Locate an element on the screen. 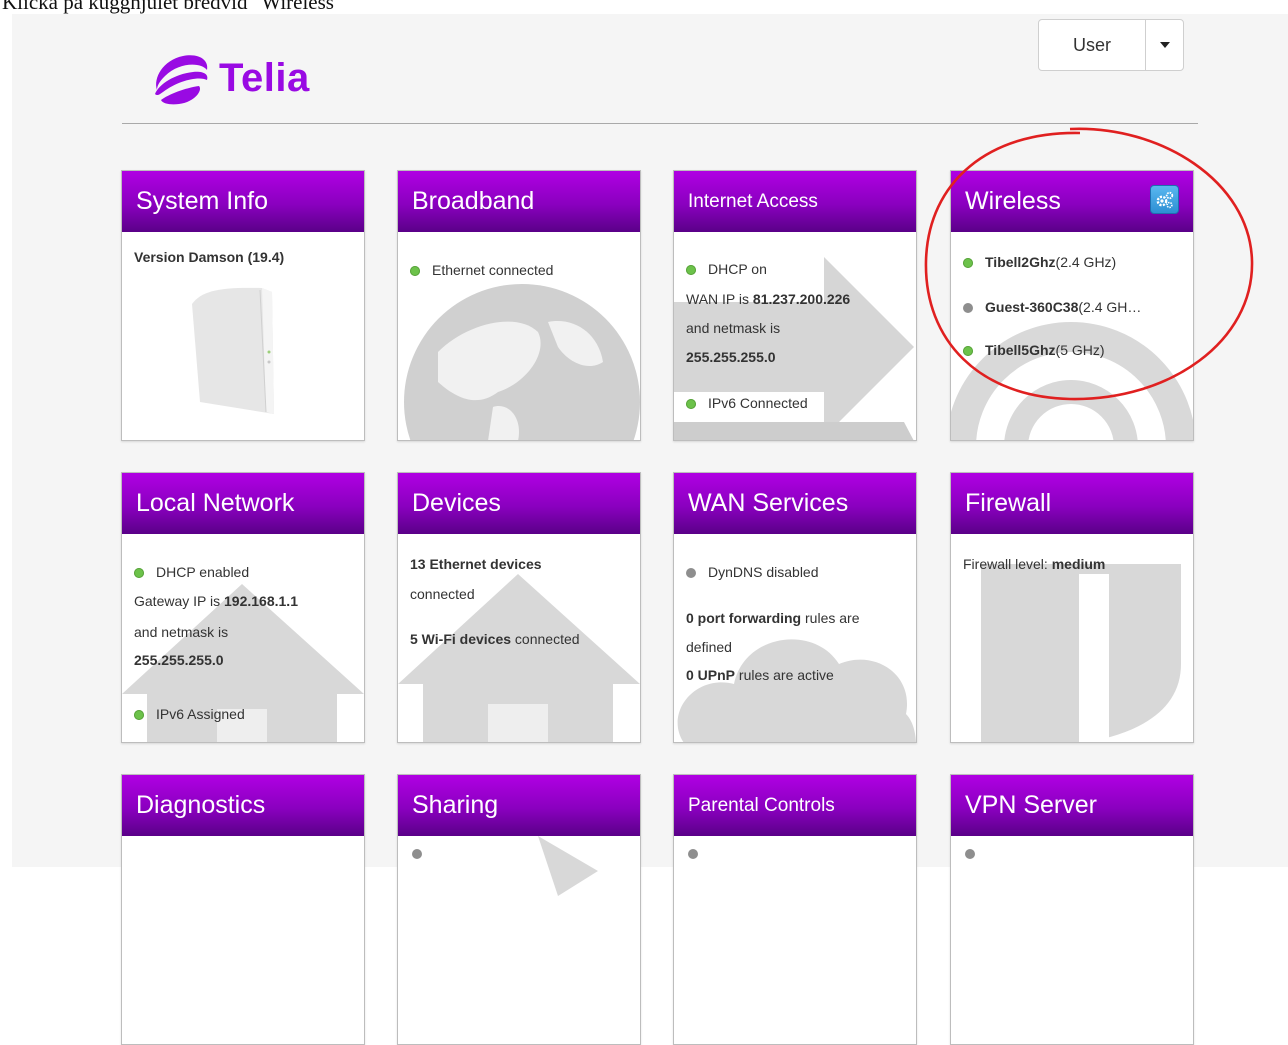 This screenshot has width=1288, height=1045. card-header: VPN Server is located at coordinates (1072, 805).